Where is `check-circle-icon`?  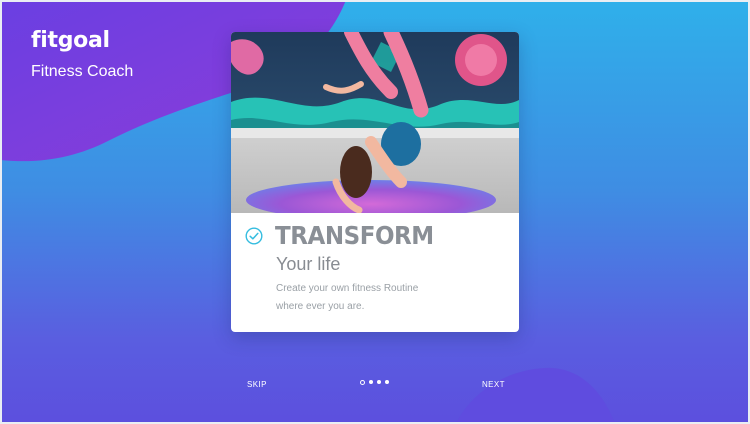 check-circle-icon is located at coordinates (254, 236).